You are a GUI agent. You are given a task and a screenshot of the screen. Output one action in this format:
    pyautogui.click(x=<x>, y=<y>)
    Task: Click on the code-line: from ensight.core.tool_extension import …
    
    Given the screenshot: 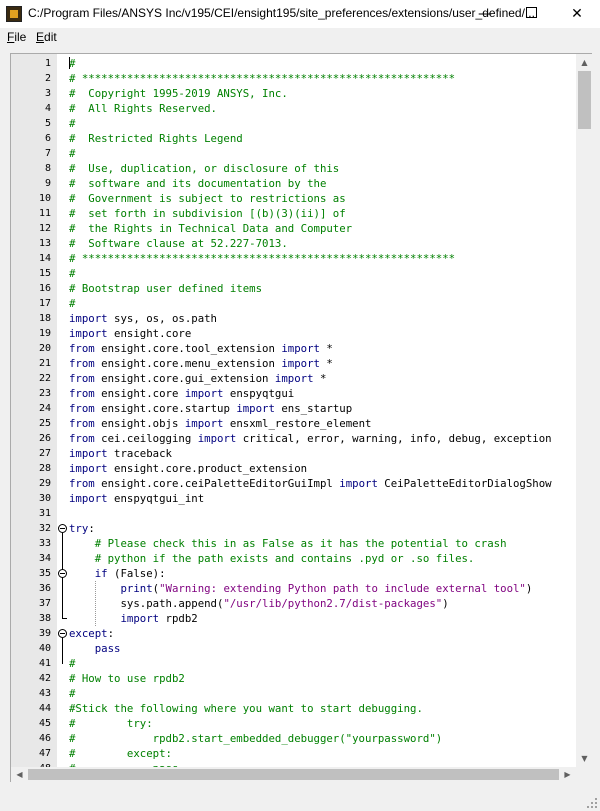 What is the action you would take?
    pyautogui.click(x=316, y=348)
    